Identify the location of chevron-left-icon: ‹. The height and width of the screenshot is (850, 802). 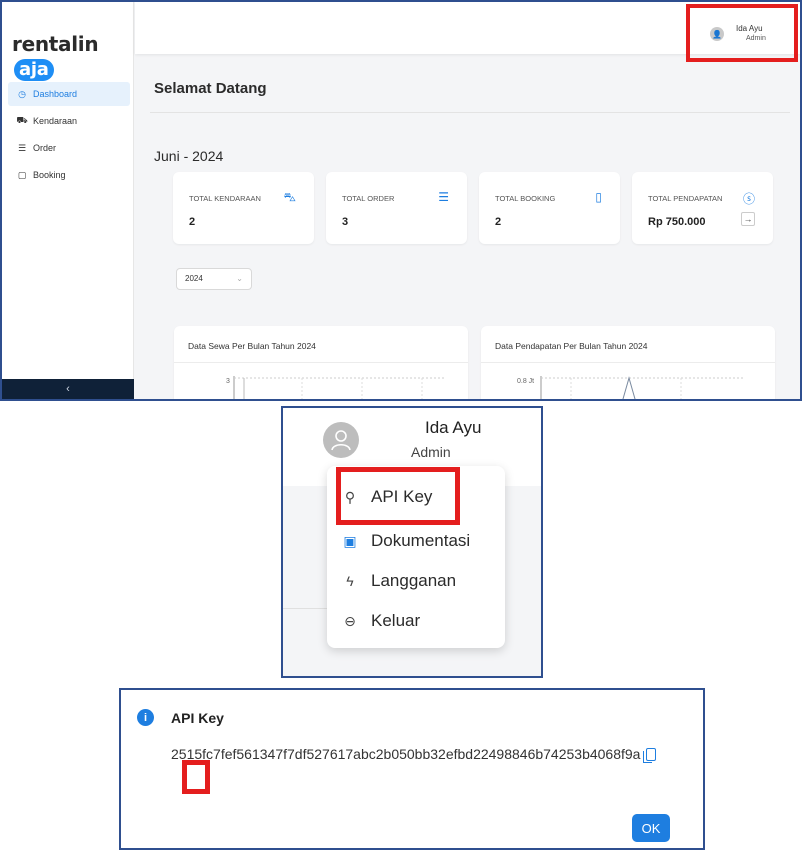
(68, 389).